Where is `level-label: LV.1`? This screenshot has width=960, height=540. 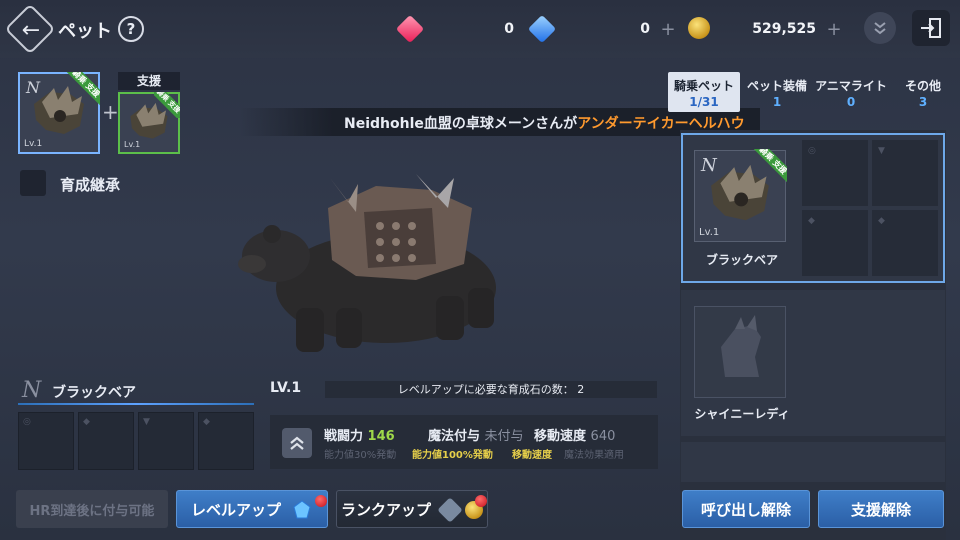 level-label: LV.1 is located at coordinates (286, 388).